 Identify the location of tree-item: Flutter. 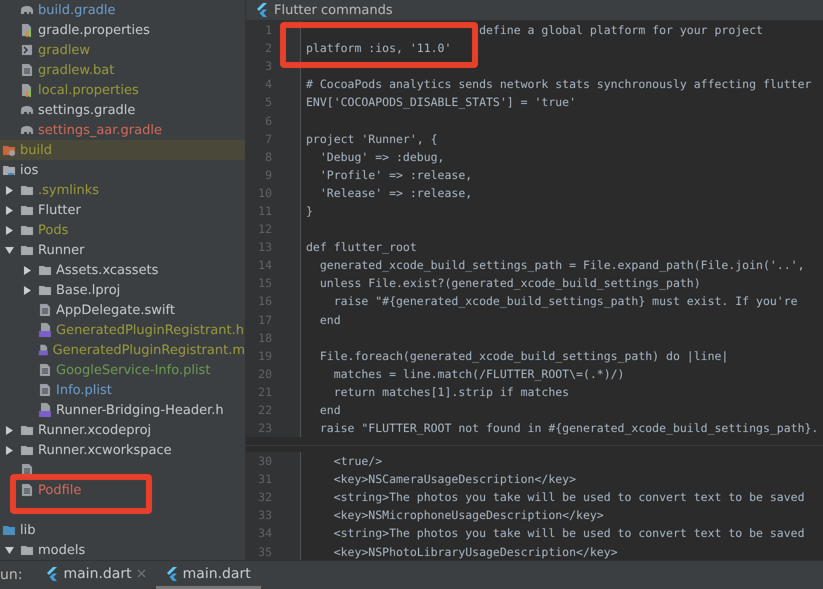
(59, 210).